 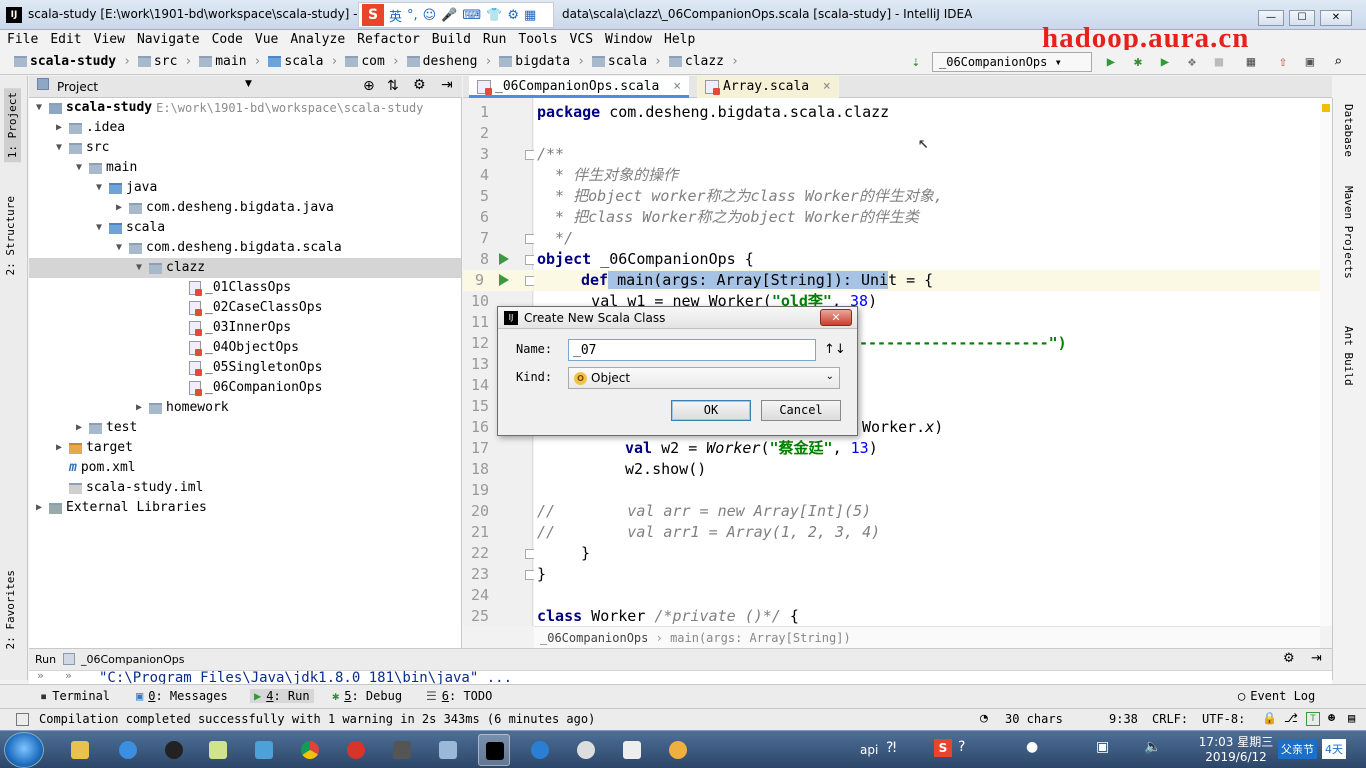 I want to click on tab-companion-ops: _06CompanionOps.scala ×, so click(x=579, y=87).